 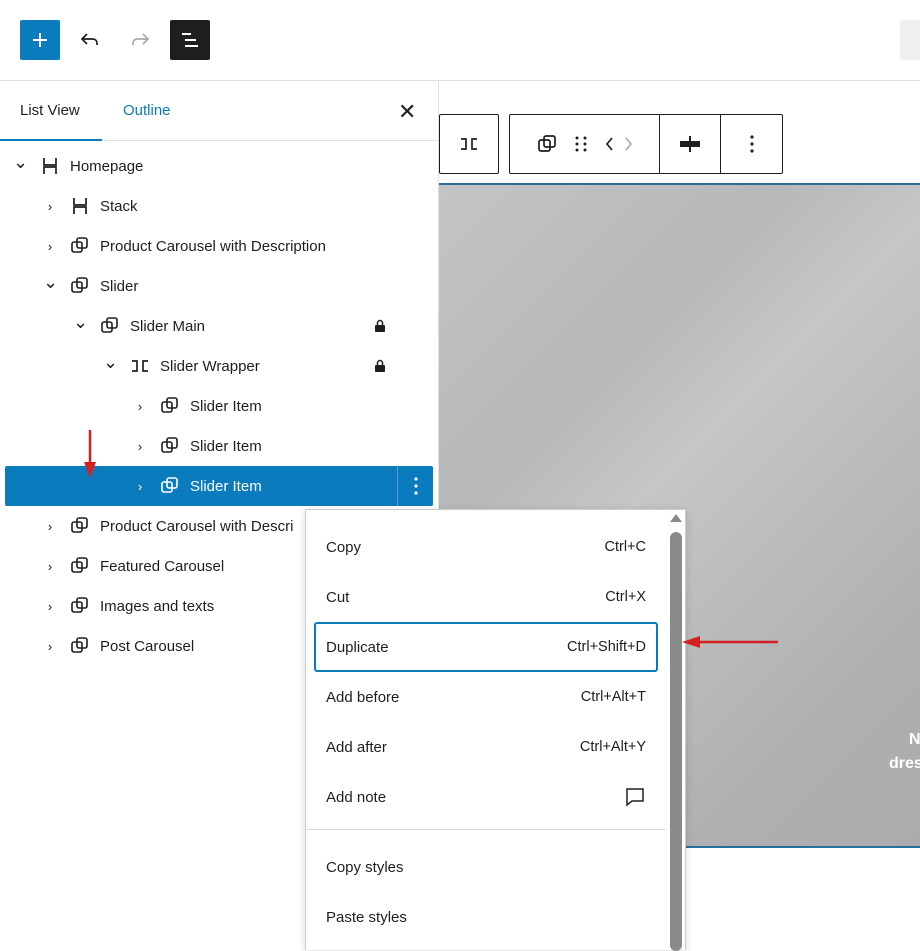 I want to click on red-arrow-down, so click(x=90, y=454).